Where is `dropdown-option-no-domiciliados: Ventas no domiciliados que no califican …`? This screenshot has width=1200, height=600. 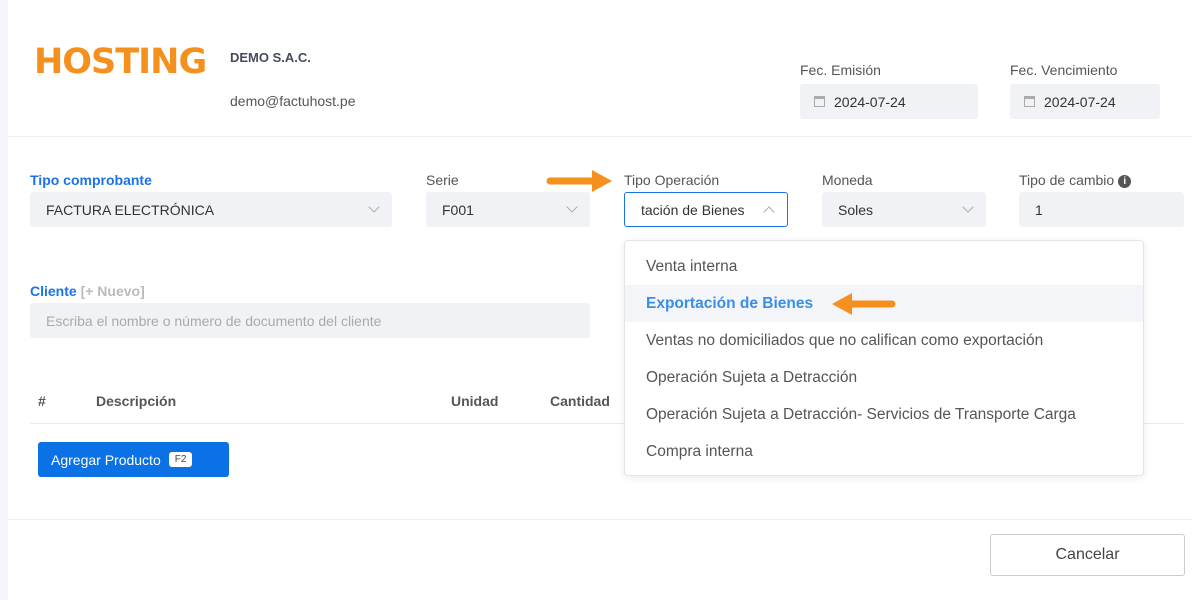 dropdown-option-no-domiciliados: Ventas no domiciliados que no califican … is located at coordinates (884, 340).